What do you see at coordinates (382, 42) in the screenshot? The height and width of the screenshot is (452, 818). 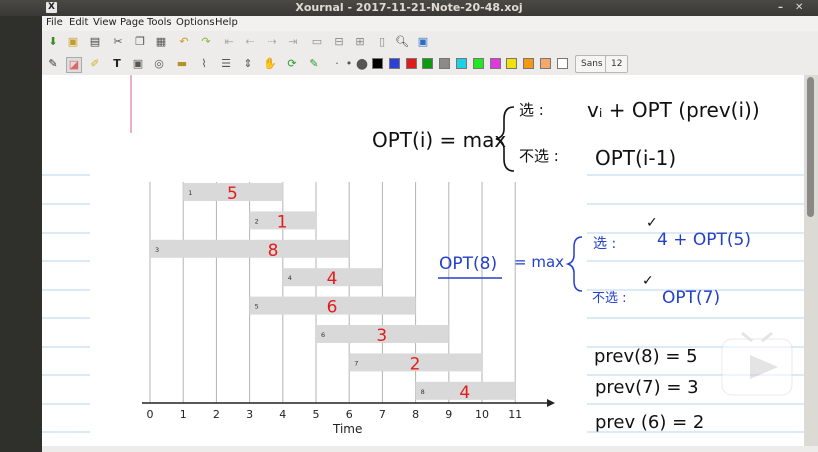 I see `zoom-page-icon: ▯` at bounding box center [382, 42].